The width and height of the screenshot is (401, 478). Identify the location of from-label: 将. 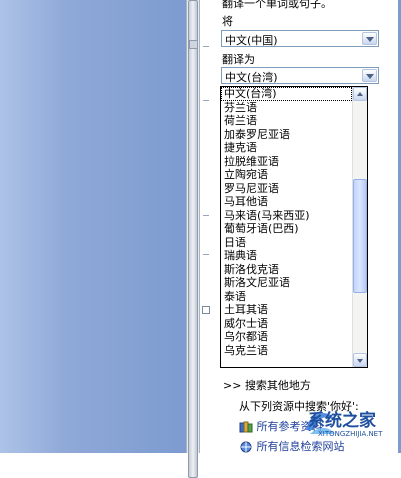
(227, 21).